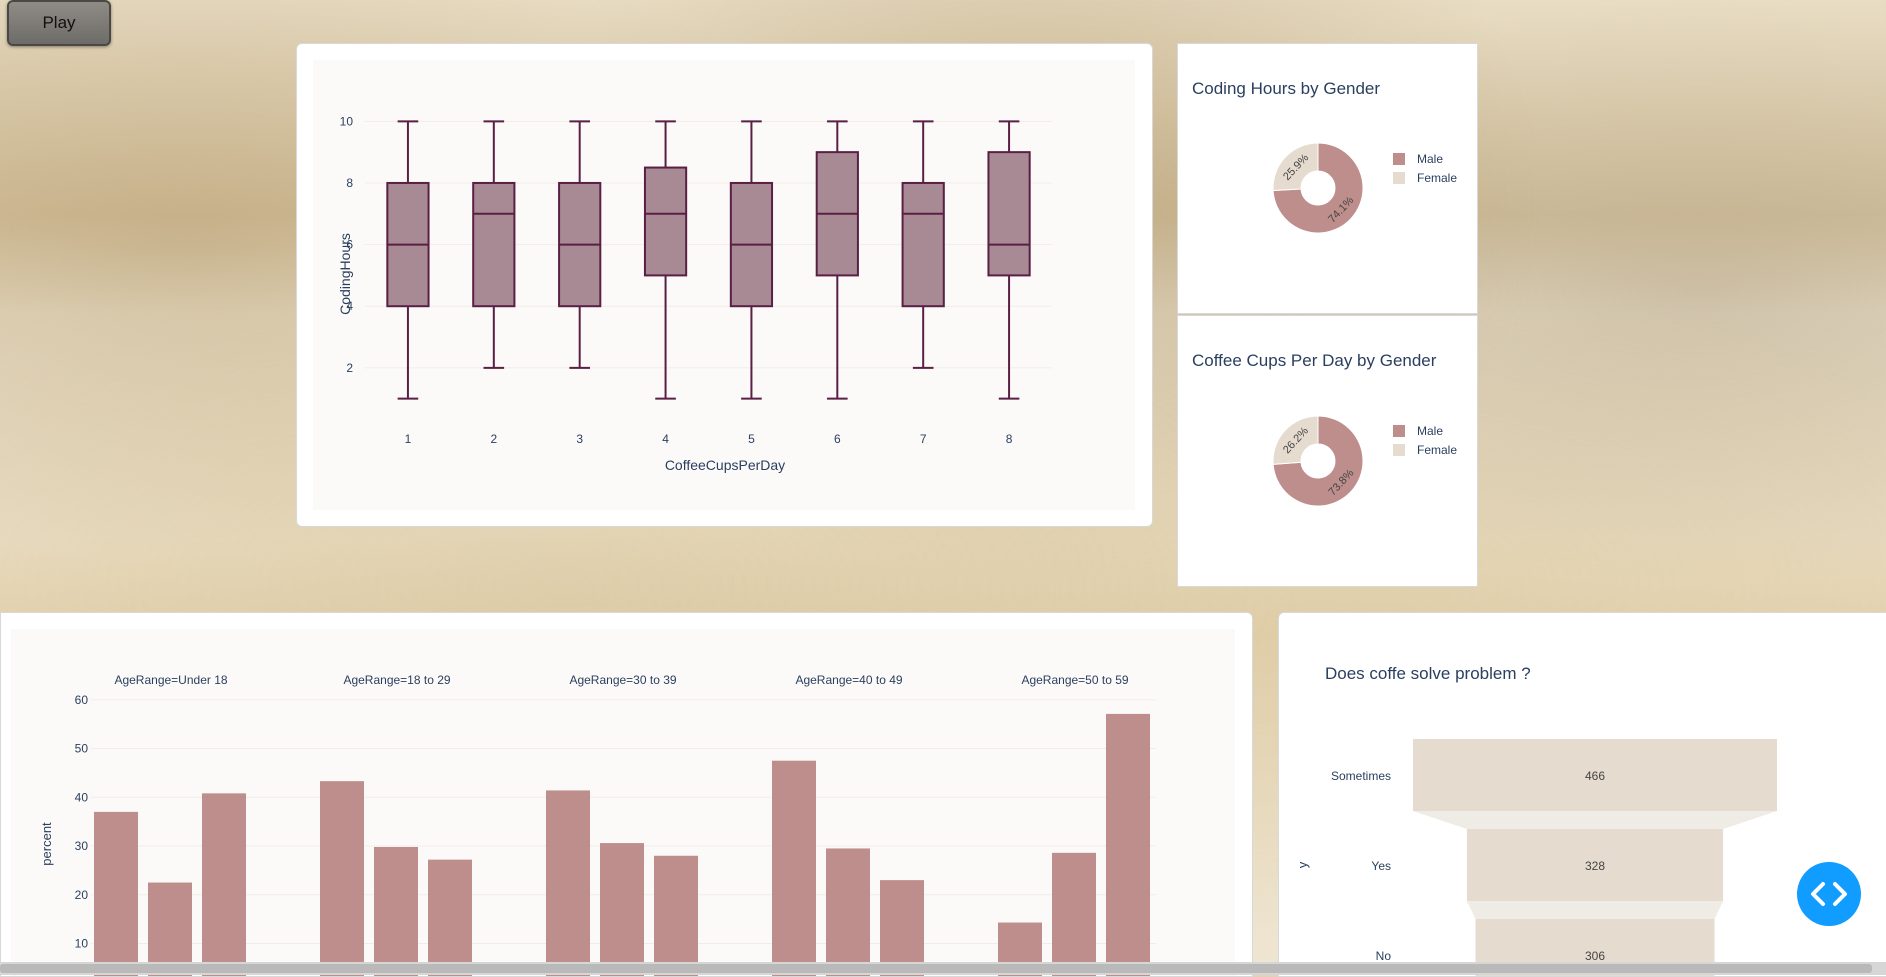  What do you see at coordinates (936, 968) in the screenshot?
I see `horizontal-scrollbar-thumb` at bounding box center [936, 968].